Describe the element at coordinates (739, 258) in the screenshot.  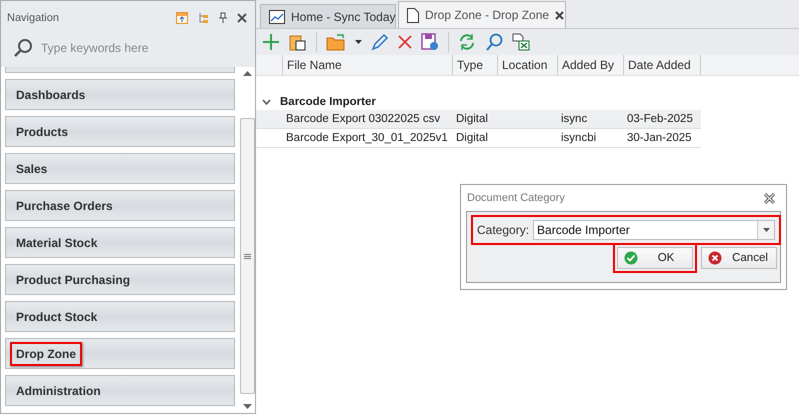
I see `cancel-button: Cancel` at that location.